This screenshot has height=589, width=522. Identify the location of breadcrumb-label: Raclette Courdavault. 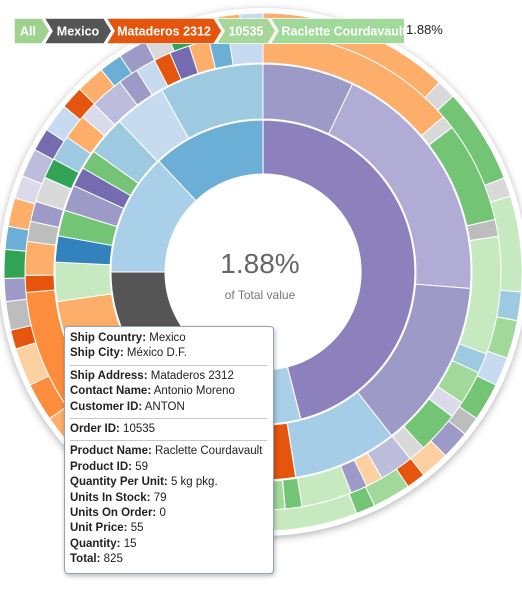
(342, 32).